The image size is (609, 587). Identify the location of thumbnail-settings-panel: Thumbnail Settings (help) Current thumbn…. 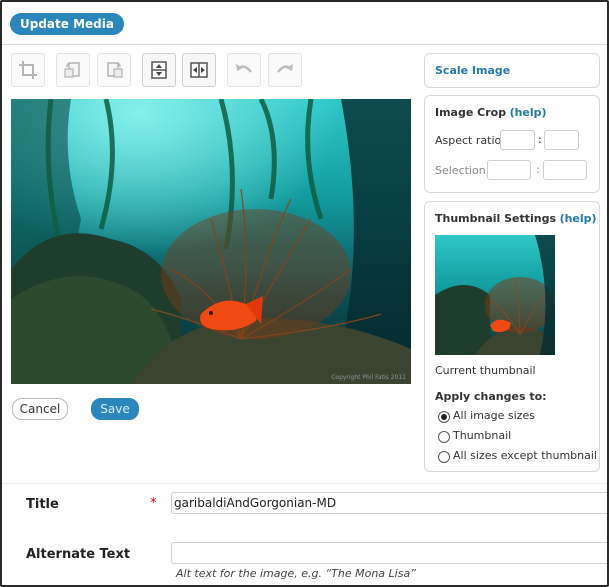
(512, 336).